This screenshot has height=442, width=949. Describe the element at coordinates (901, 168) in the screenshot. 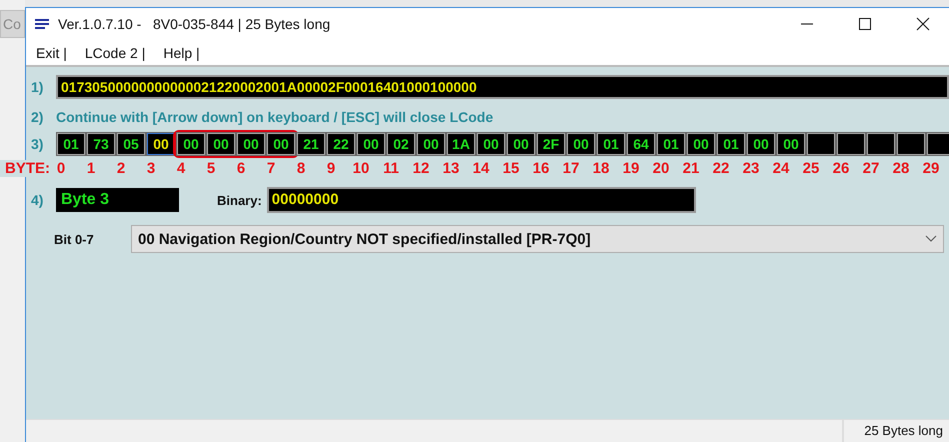

I see `byte-index: 28` at that location.